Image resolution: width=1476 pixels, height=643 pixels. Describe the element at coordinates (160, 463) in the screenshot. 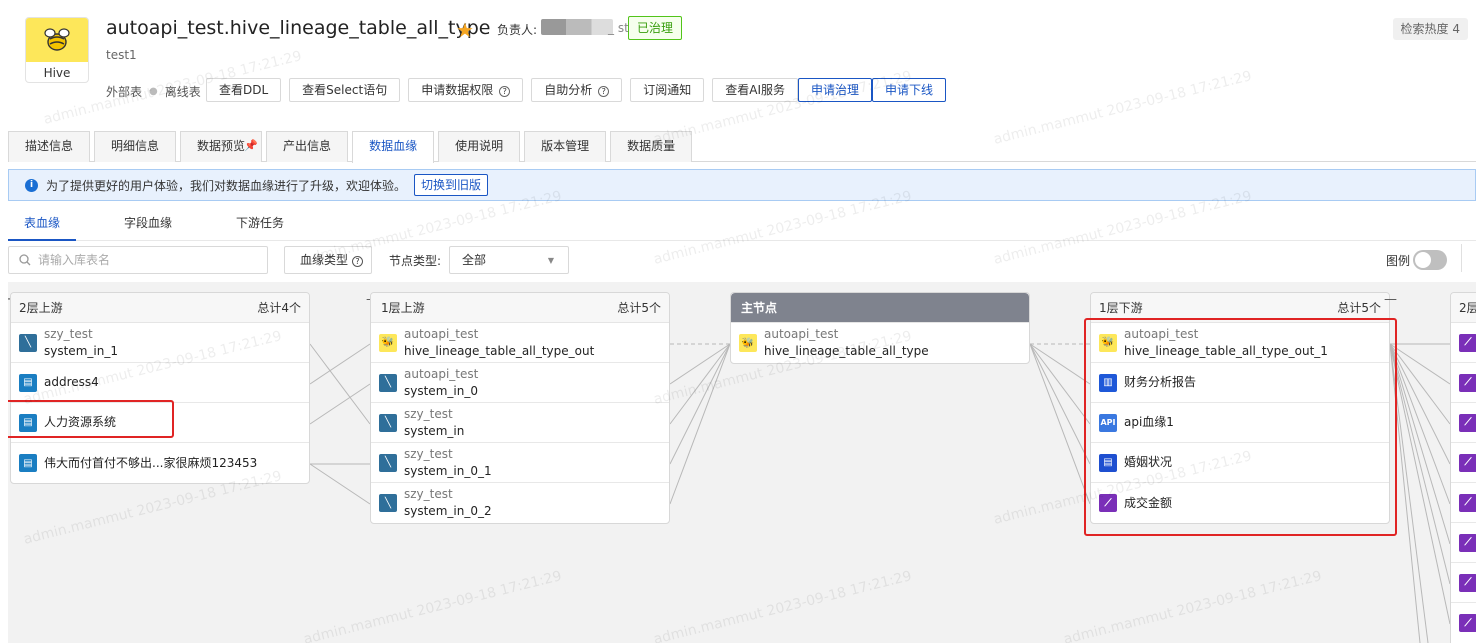

I see `lineage-node: ▤ 伟大而付首付不够出...家很麻烦123453` at that location.